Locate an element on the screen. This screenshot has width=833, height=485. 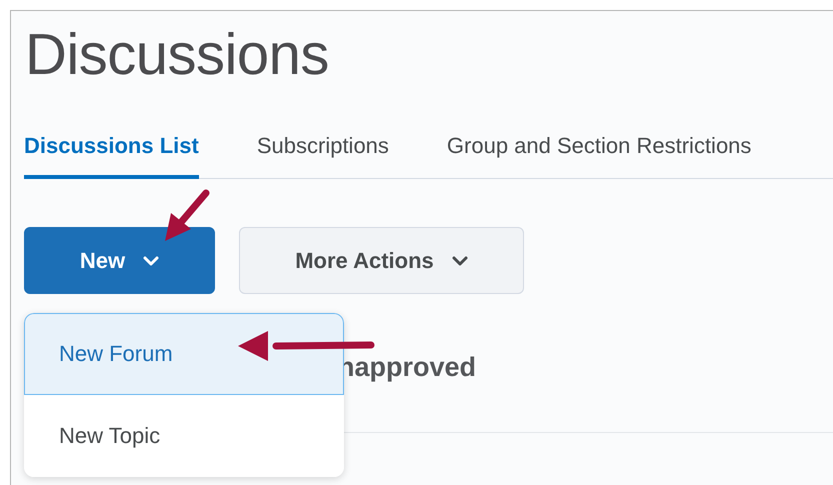
menu-item: New Topic is located at coordinates (184, 436).